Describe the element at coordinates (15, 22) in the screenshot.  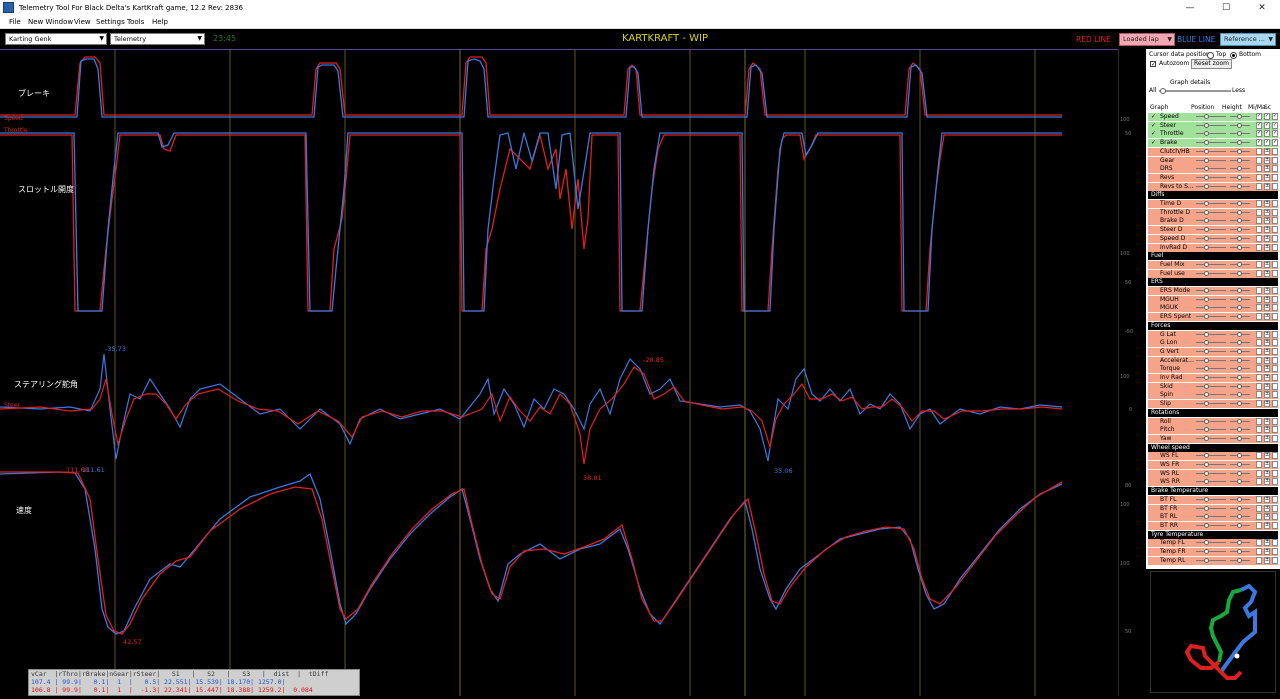
I see `menu-file: File` at that location.